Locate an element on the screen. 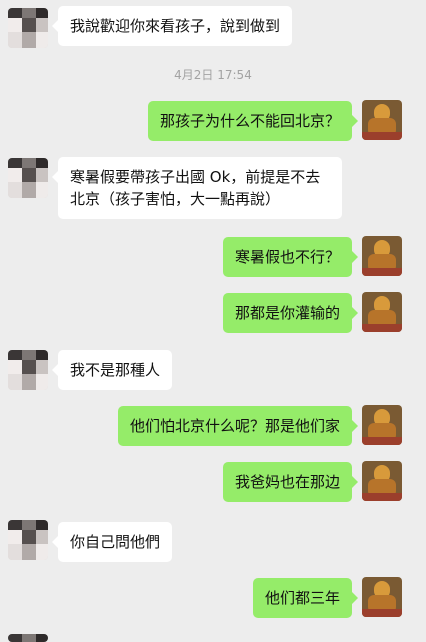 Image resolution: width=426 pixels, height=642 pixels. message-bubble-outgoing: 寒暑假也不行？ is located at coordinates (290, 257).